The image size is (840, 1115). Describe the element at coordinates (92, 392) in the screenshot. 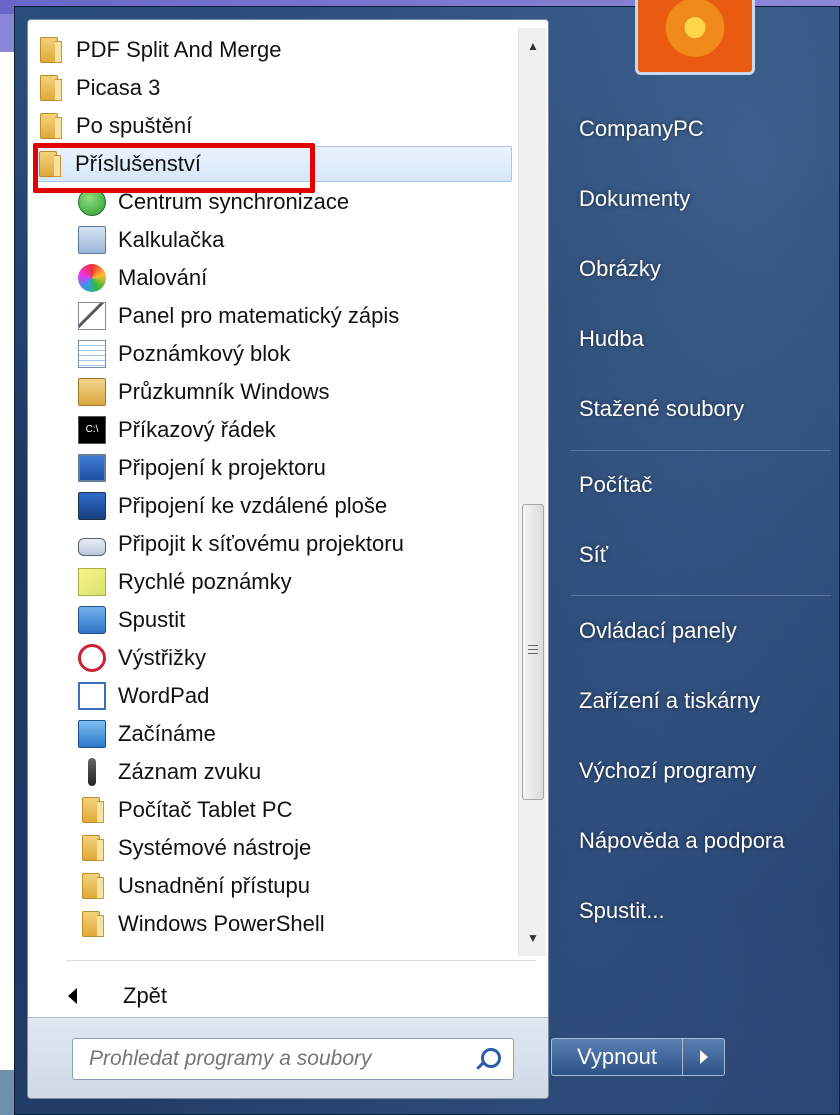

I see `explorer-icon` at that location.